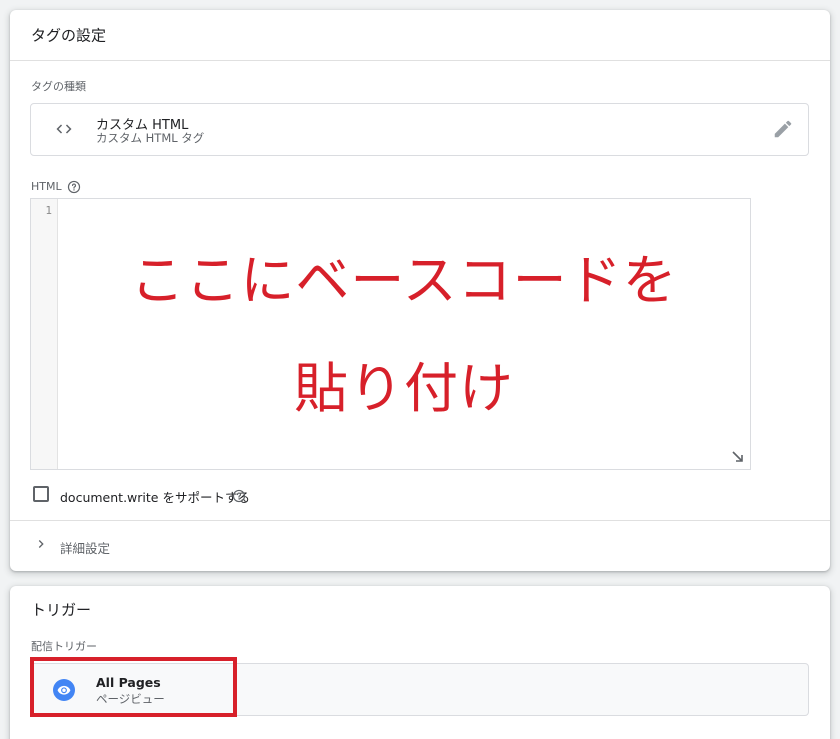 This screenshot has width=840, height=739. I want to click on resize-handle-icon, so click(738, 457).